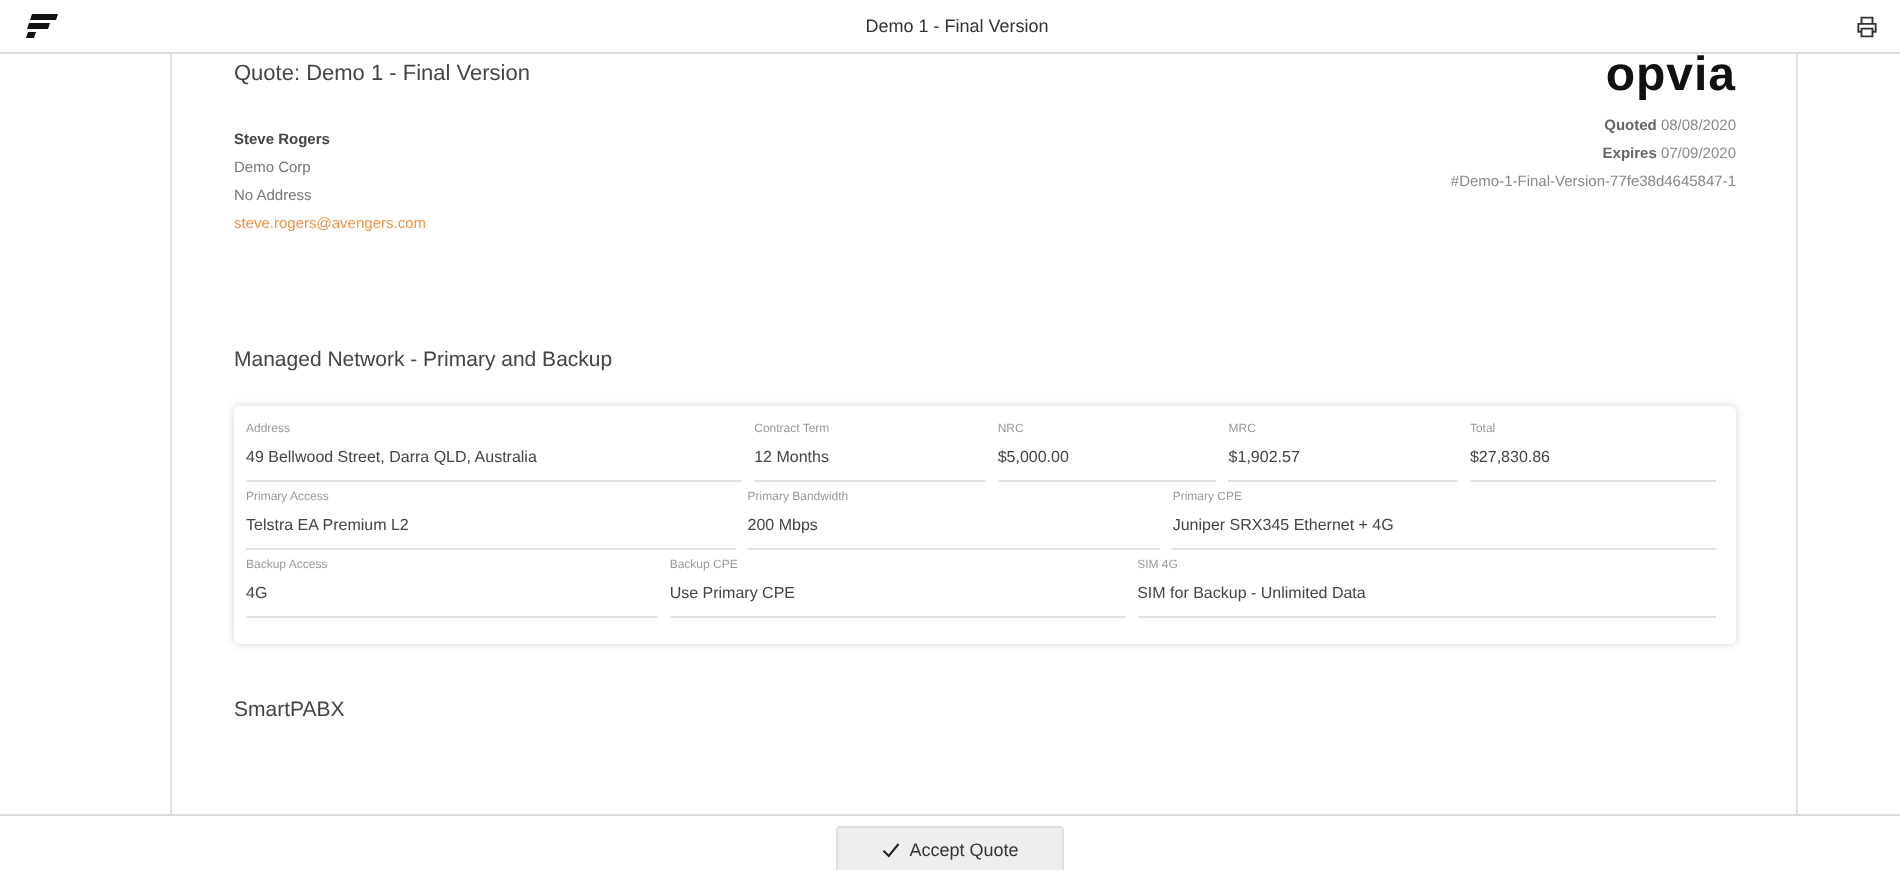  I want to click on field-value: 12 Months, so click(792, 458).